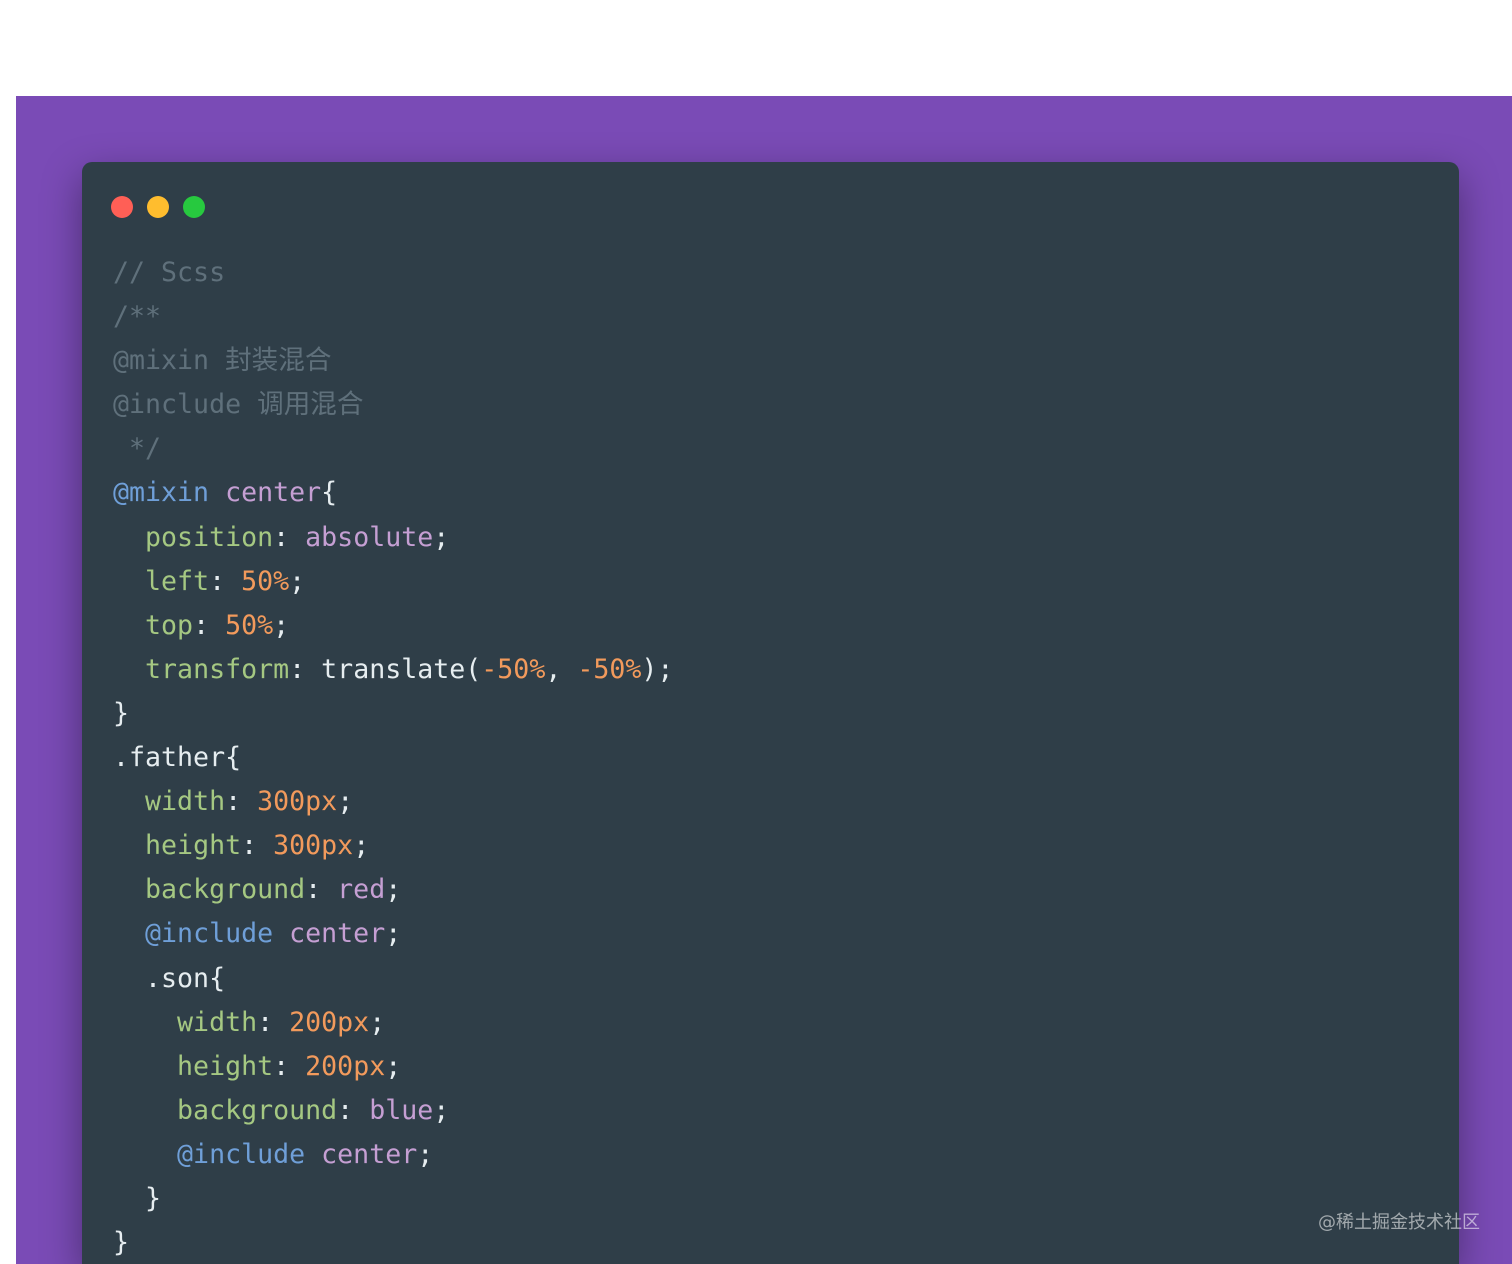  I want to click on code-line: position: absolute;, so click(393, 538).